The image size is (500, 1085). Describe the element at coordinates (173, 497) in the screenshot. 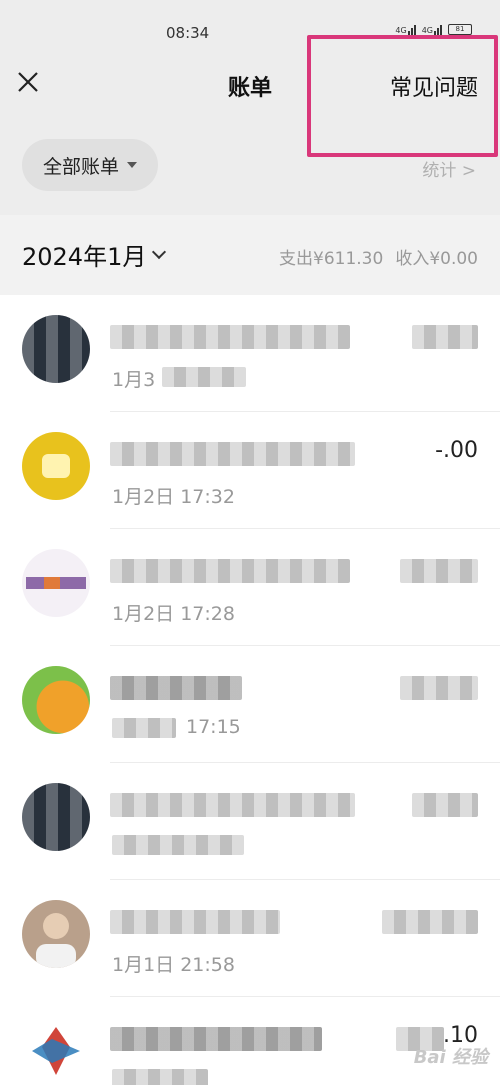

I see `transaction-time: 1月2日 17:32` at that location.